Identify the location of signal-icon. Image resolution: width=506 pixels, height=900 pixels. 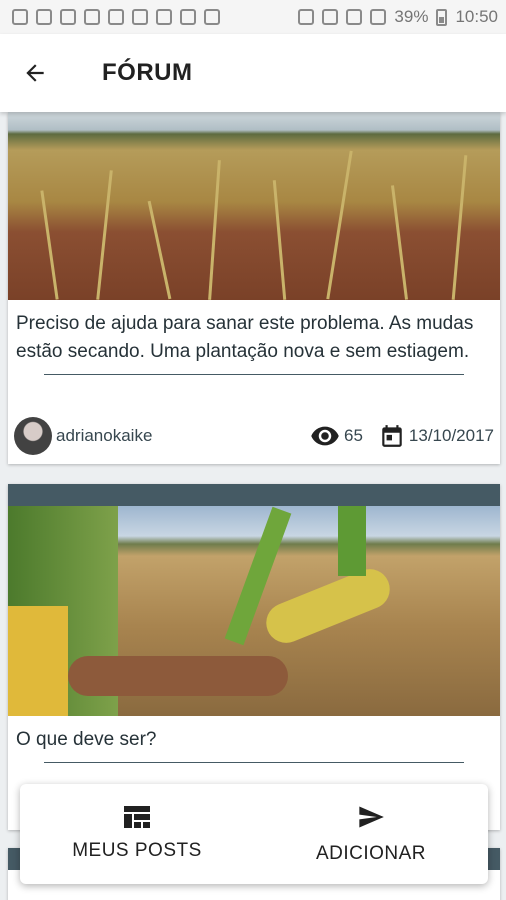
(378, 17).